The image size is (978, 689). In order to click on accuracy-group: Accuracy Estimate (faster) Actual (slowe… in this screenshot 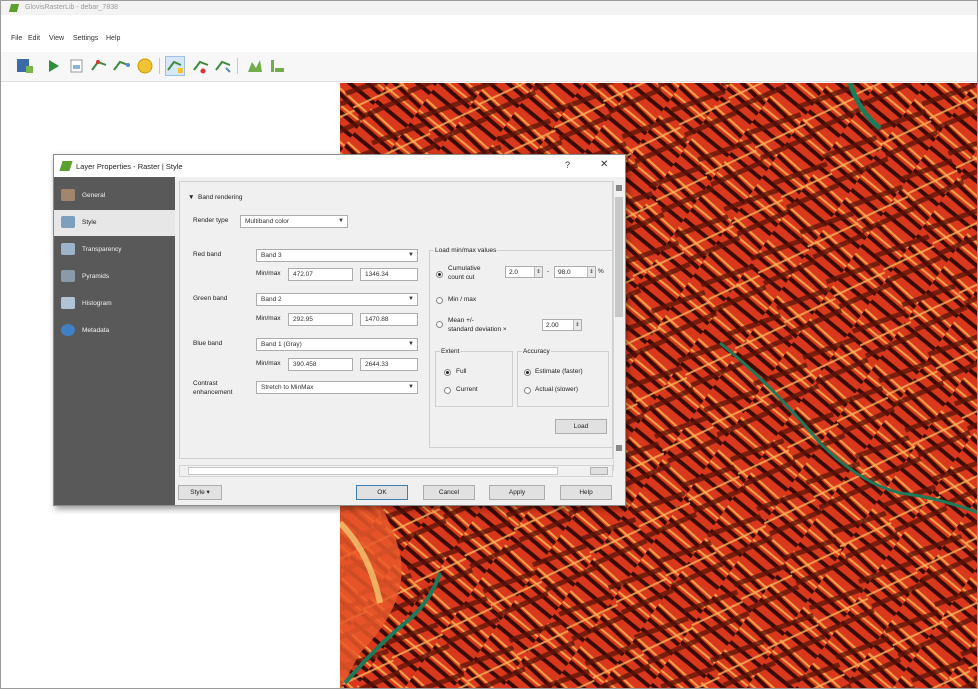, I will do `click(563, 377)`.